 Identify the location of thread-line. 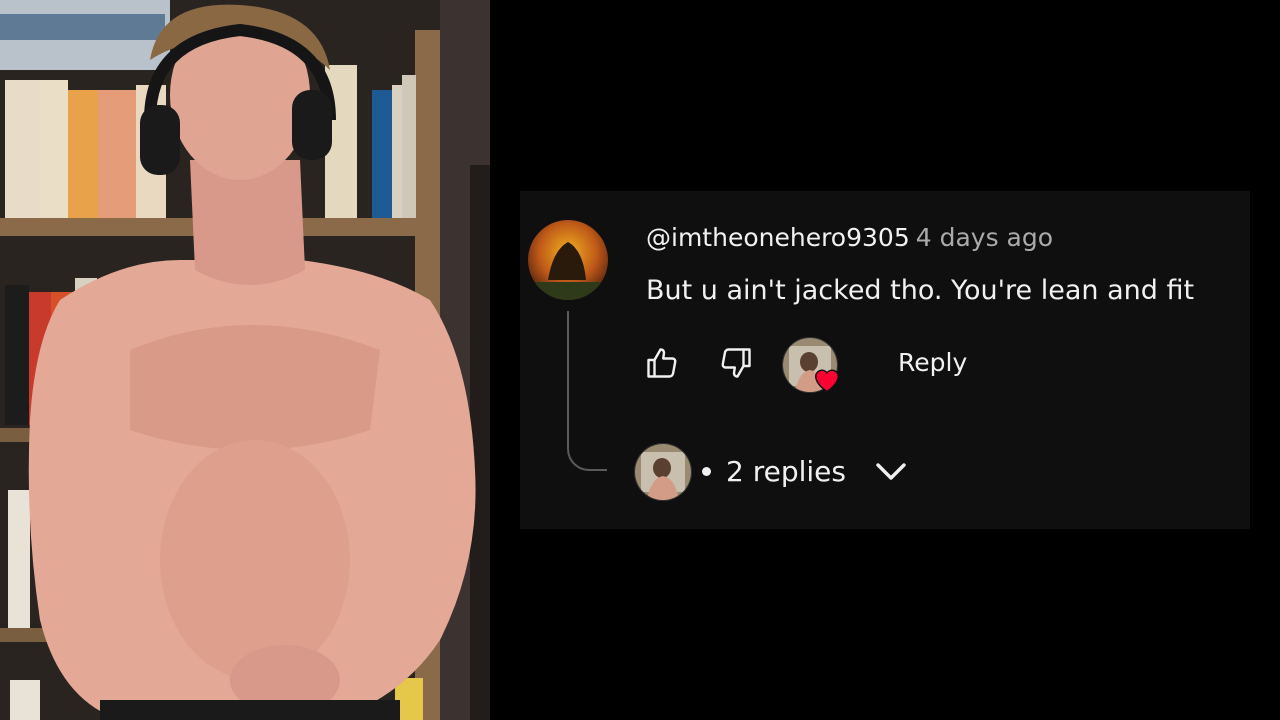
(587, 391).